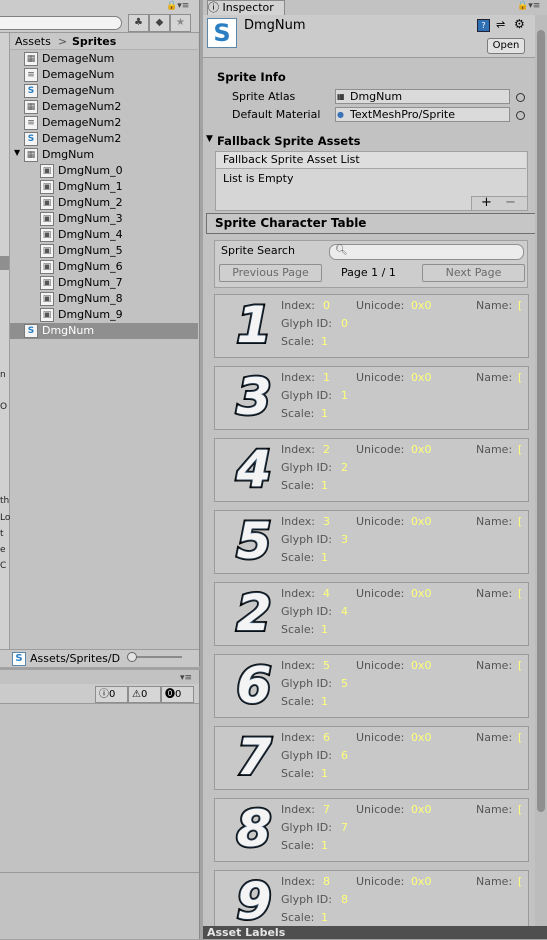 The image size is (547, 940). Describe the element at coordinates (483, 25) in the screenshot. I see `help-icon: ?` at that location.